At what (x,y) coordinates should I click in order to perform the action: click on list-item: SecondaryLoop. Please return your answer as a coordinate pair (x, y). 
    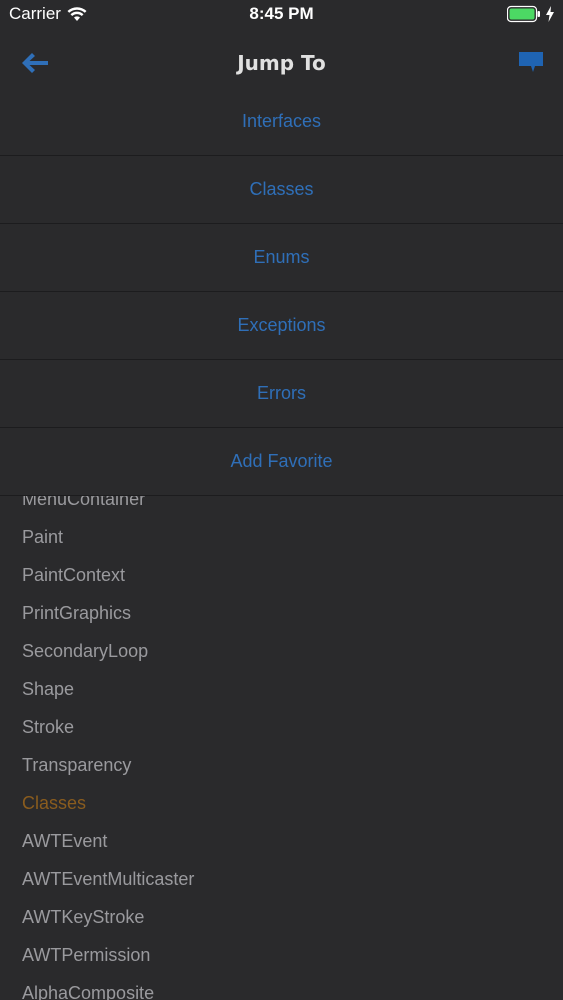
    Looking at the image, I should click on (281, 651).